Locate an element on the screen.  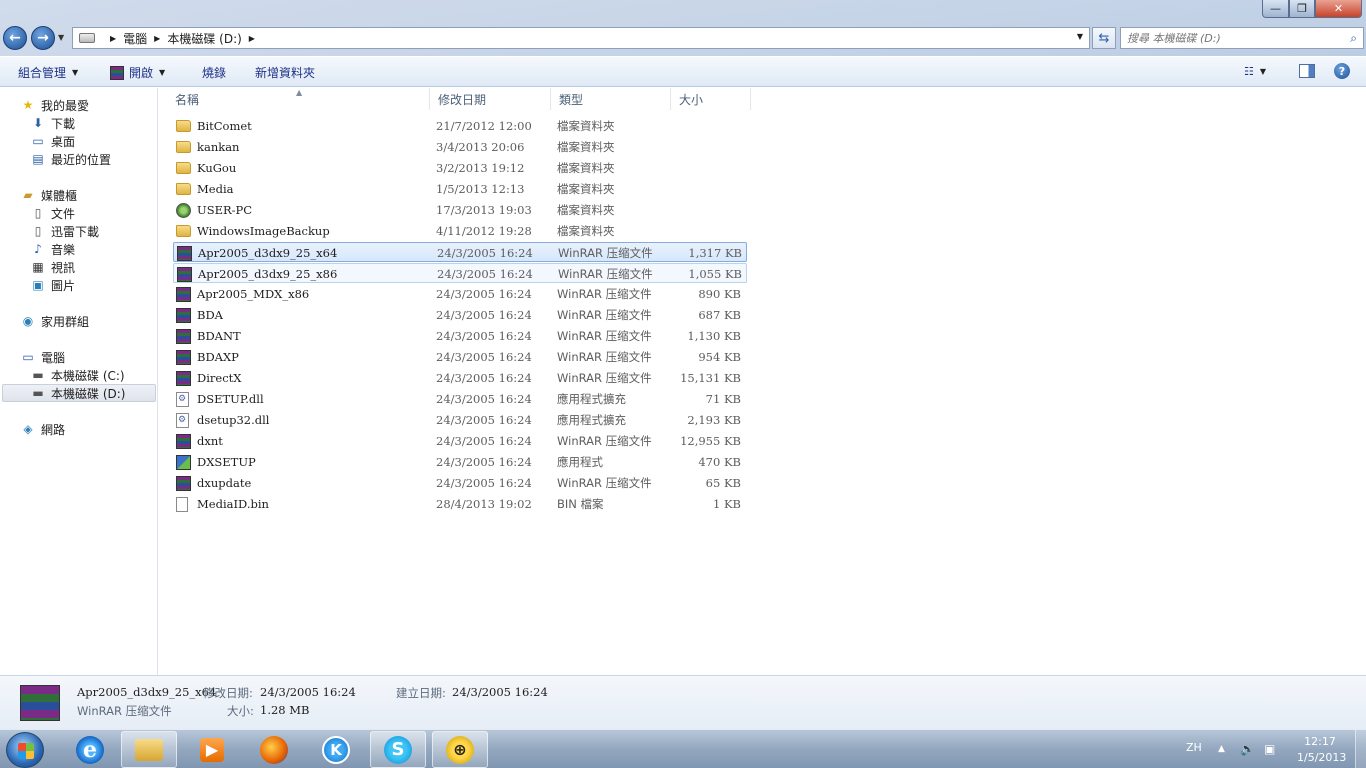
file-row: BDANT 24/3/2005 16:24 WinRAR 压缩文件 1,130 KB is located at coordinates (460, 336).